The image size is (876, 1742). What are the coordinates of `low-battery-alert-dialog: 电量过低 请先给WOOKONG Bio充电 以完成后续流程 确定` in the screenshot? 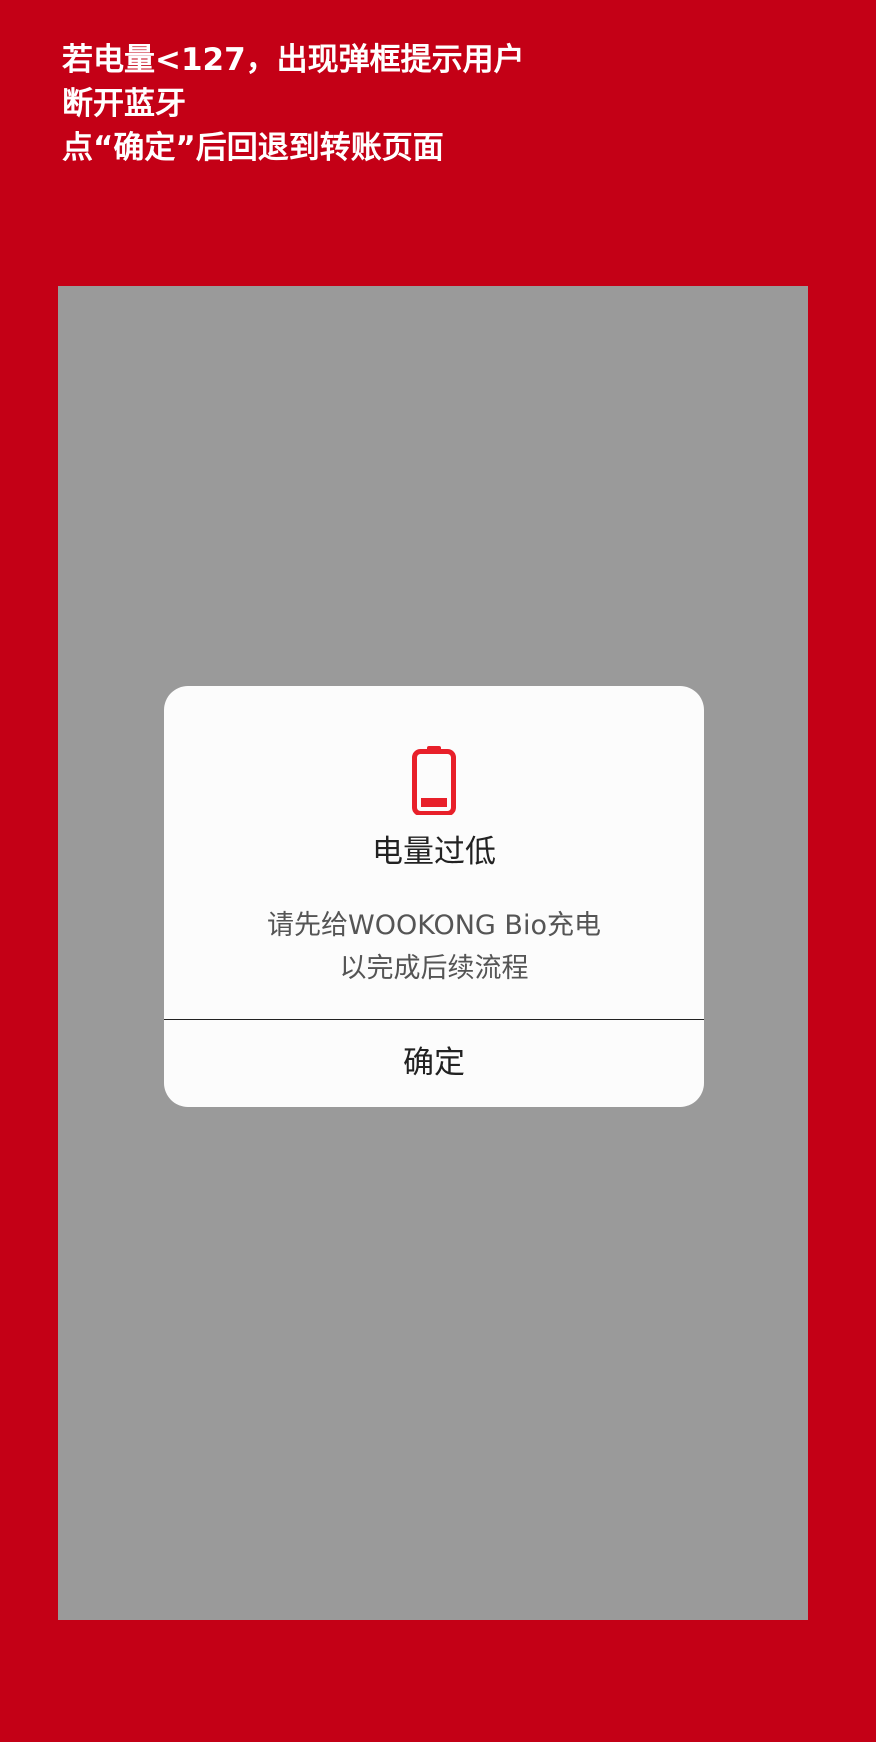 It's located at (434, 896).